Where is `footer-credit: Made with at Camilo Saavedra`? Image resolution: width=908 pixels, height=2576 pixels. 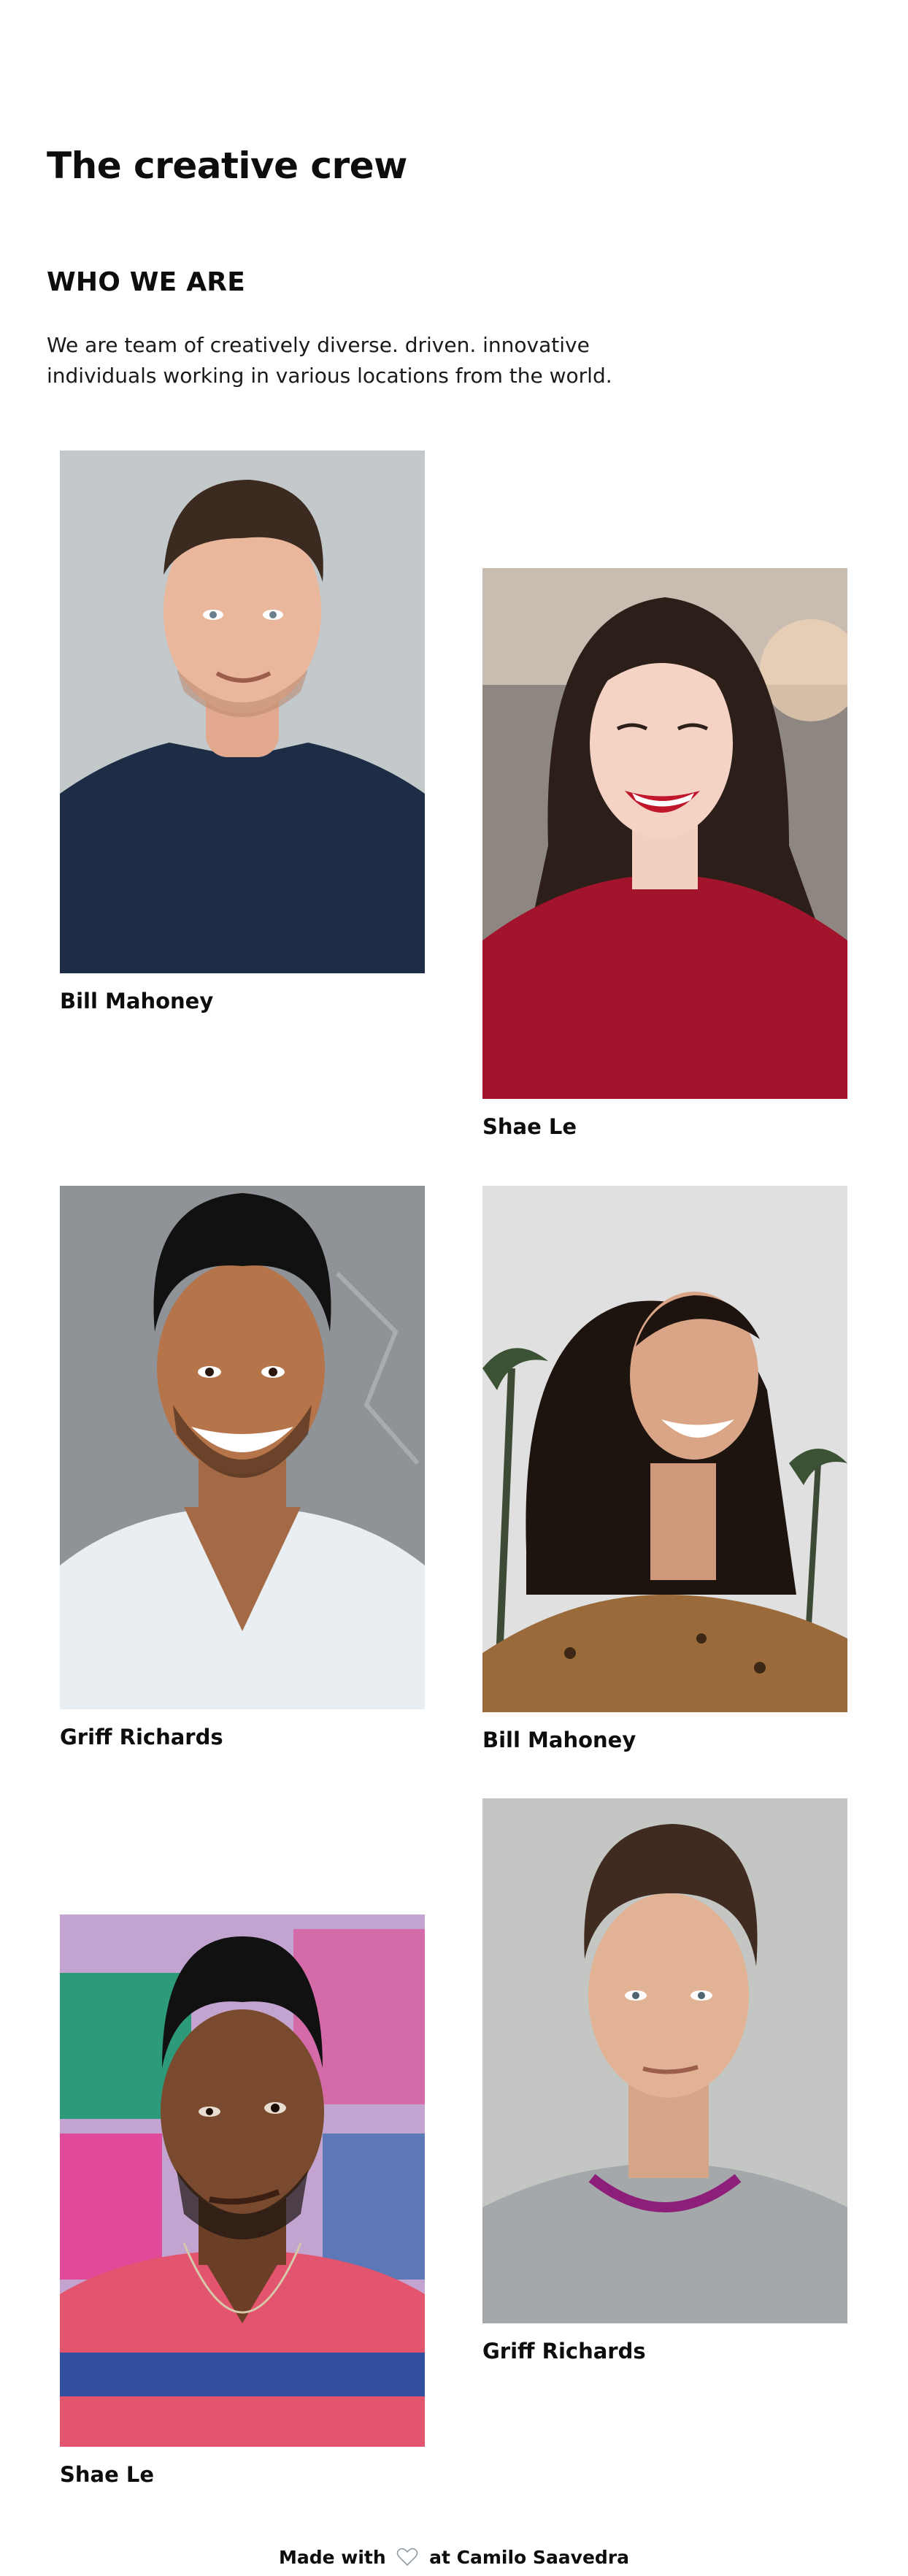 footer-credit: Made with at Camilo Saavedra is located at coordinates (454, 2557).